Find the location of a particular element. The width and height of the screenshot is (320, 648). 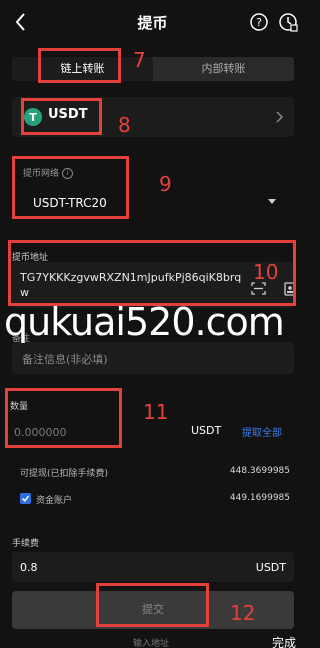

quantity-unit: USDT is located at coordinates (206, 430).